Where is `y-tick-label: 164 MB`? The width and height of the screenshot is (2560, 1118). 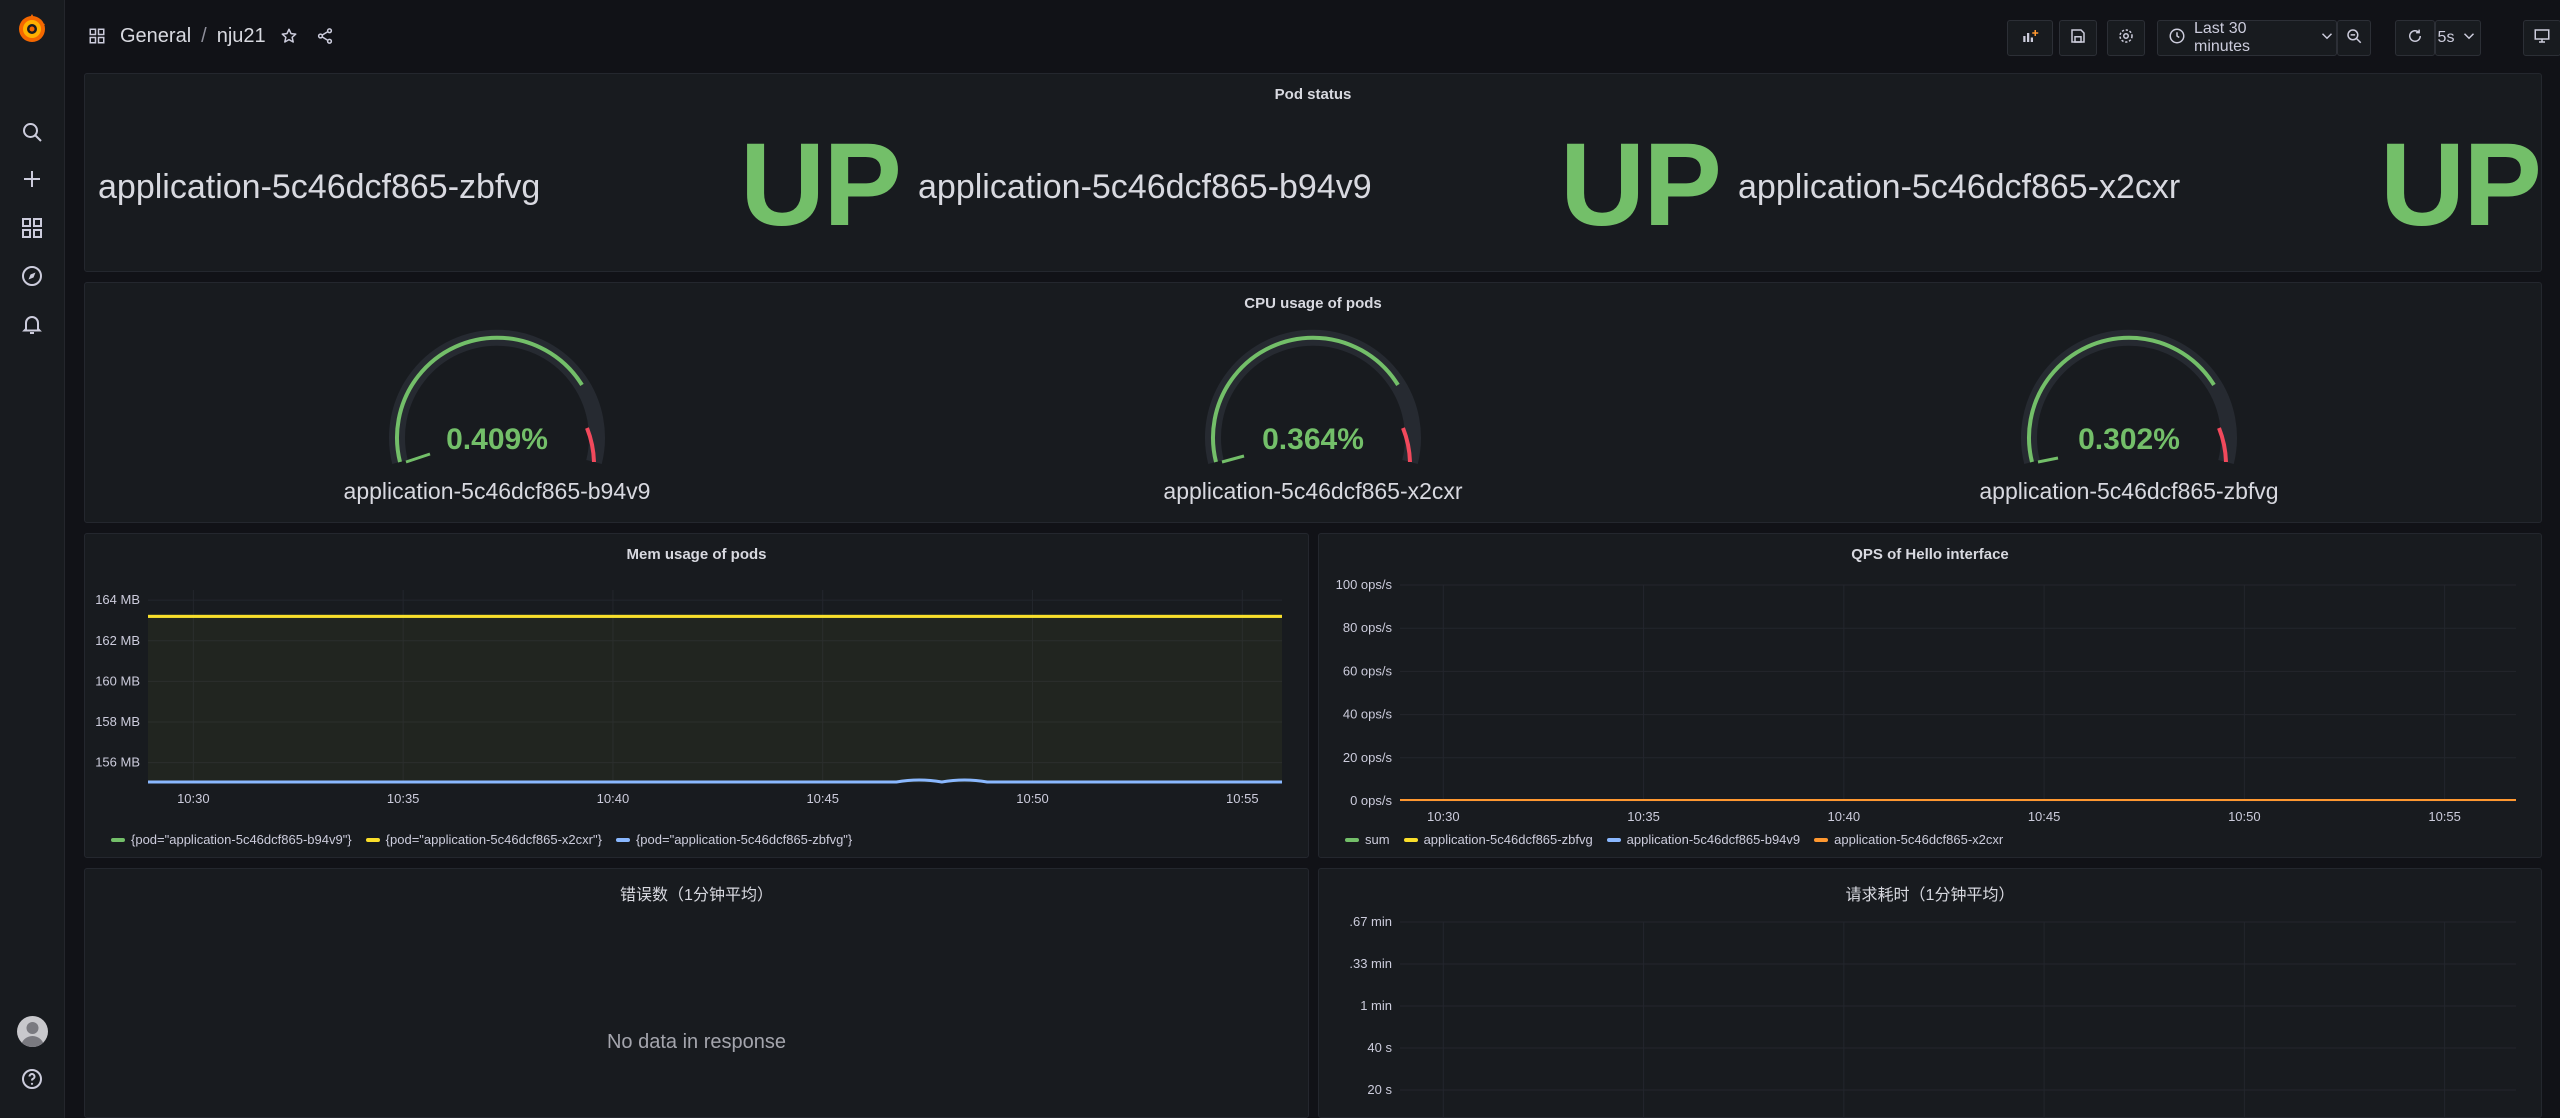 y-tick-label: 164 MB is located at coordinates (117, 599).